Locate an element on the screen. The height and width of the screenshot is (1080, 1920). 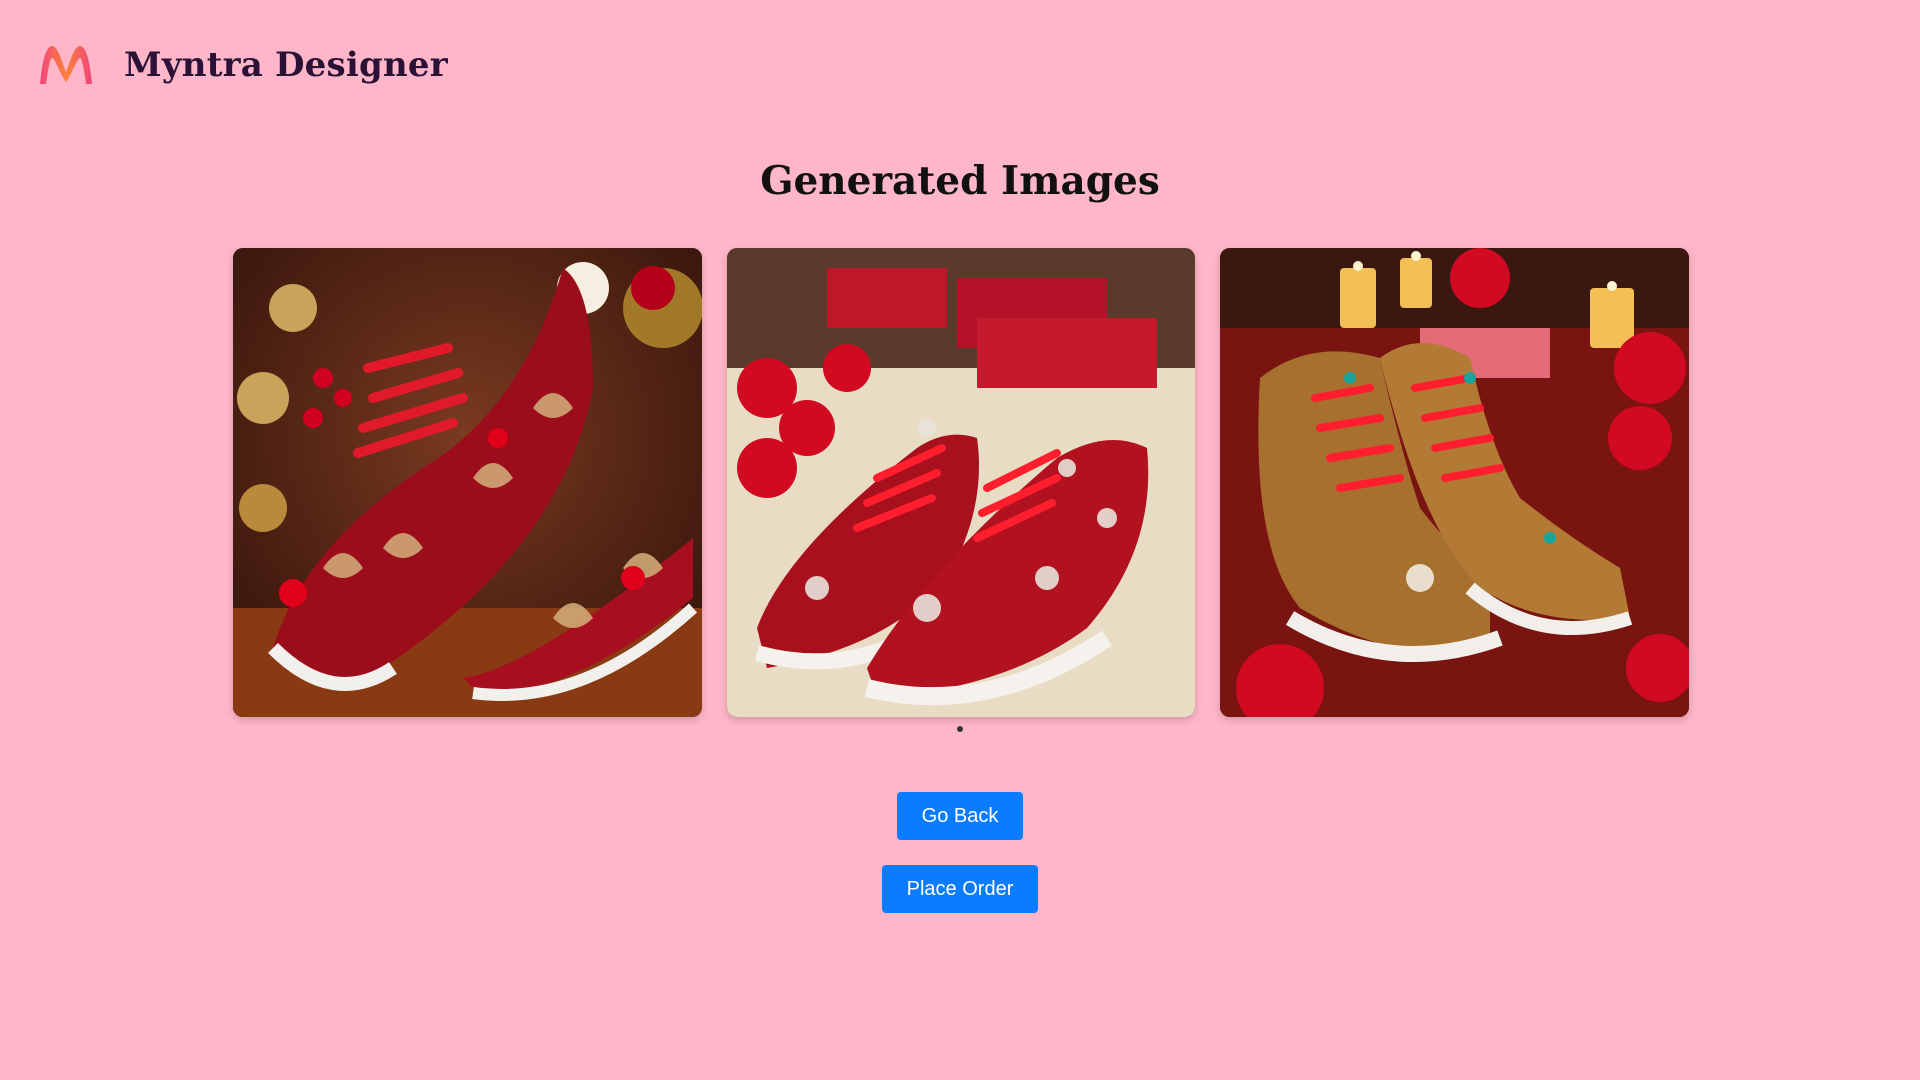
go-back-button: Go Back is located at coordinates (960, 816).